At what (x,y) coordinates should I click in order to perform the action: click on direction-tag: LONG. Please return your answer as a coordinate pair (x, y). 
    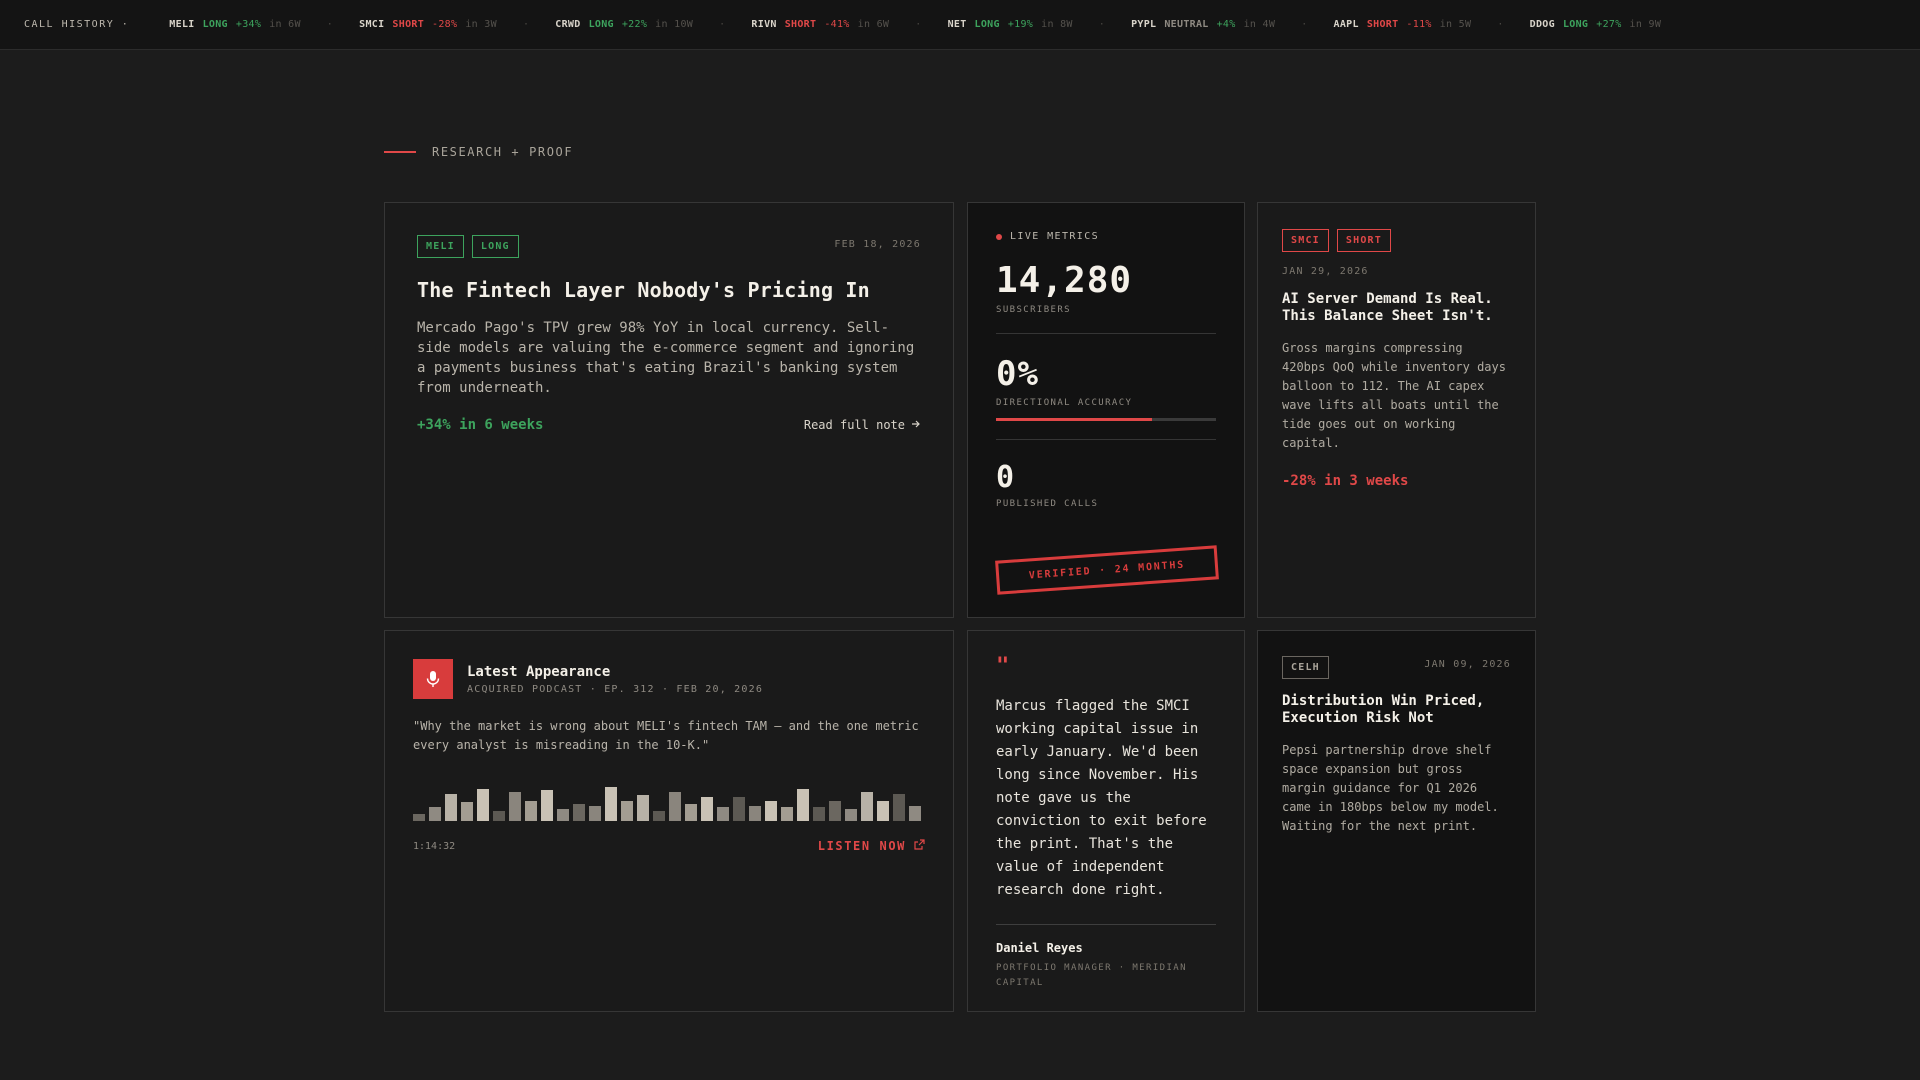
    Looking at the image, I should click on (495, 246).